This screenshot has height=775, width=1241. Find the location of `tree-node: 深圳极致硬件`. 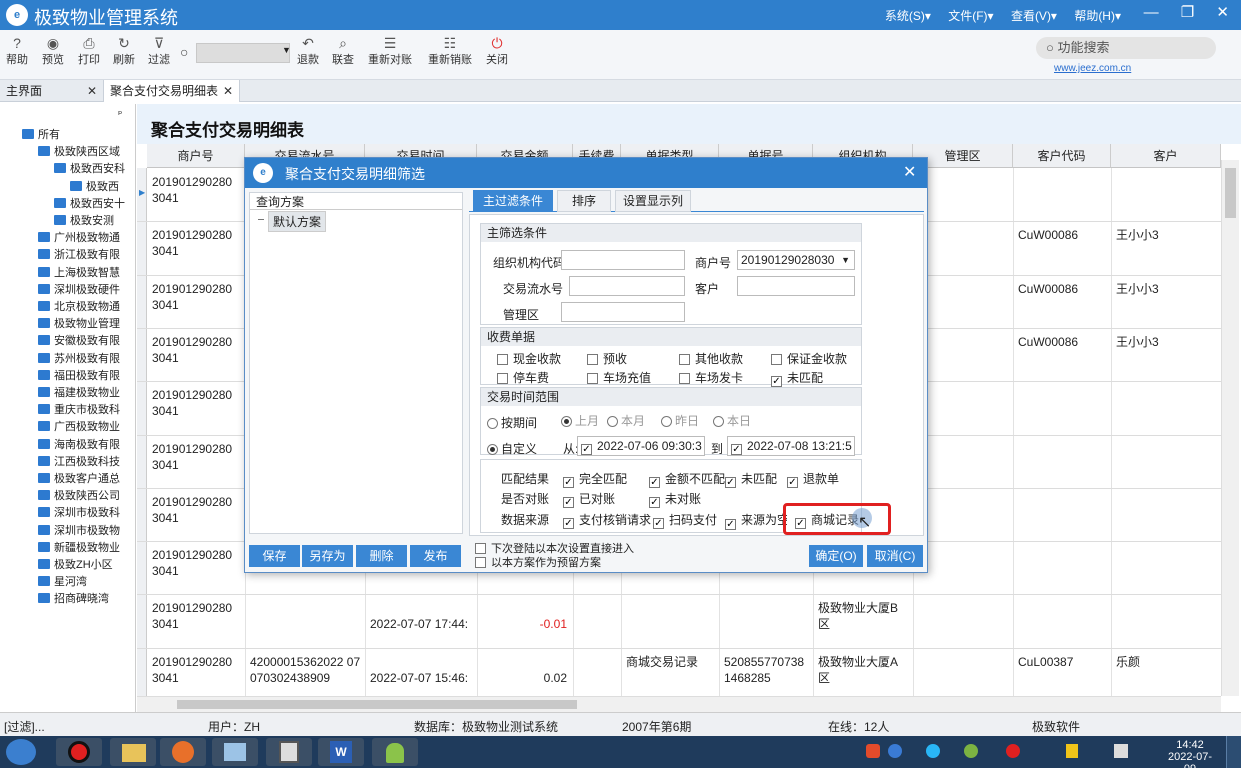

tree-node: 深圳极致硬件 is located at coordinates (79, 289).